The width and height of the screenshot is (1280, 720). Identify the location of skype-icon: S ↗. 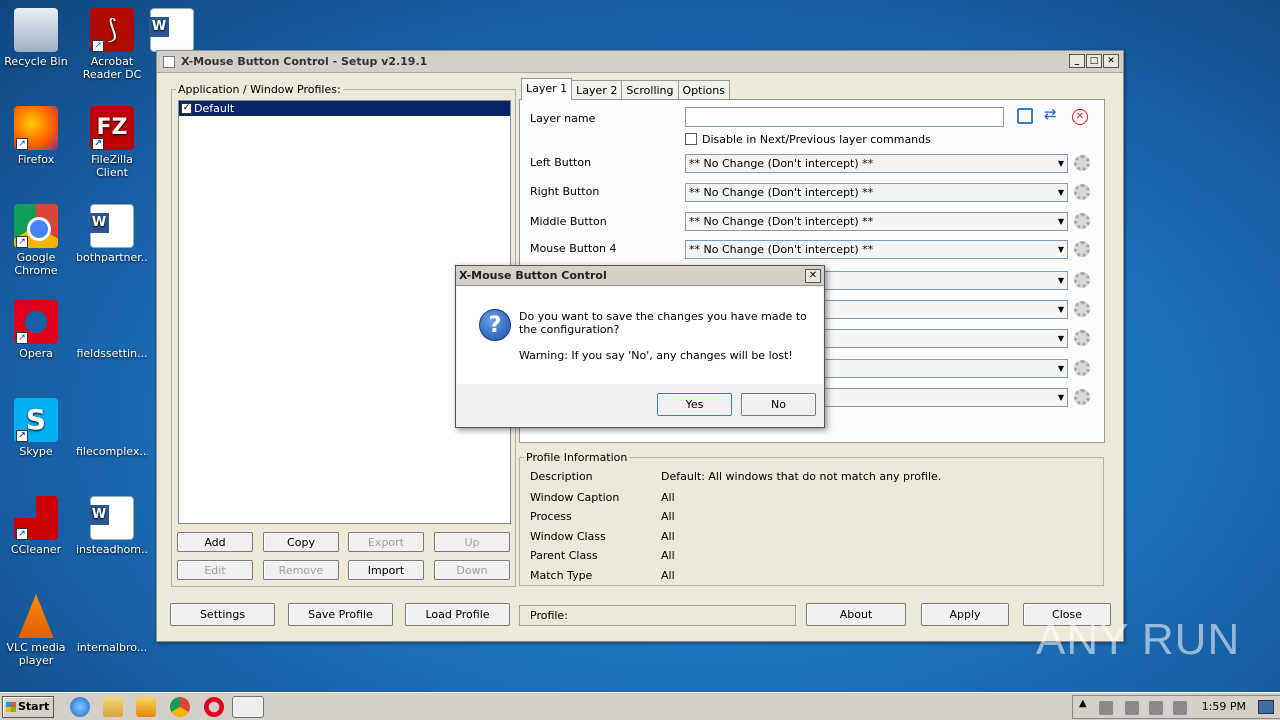
(36, 420).